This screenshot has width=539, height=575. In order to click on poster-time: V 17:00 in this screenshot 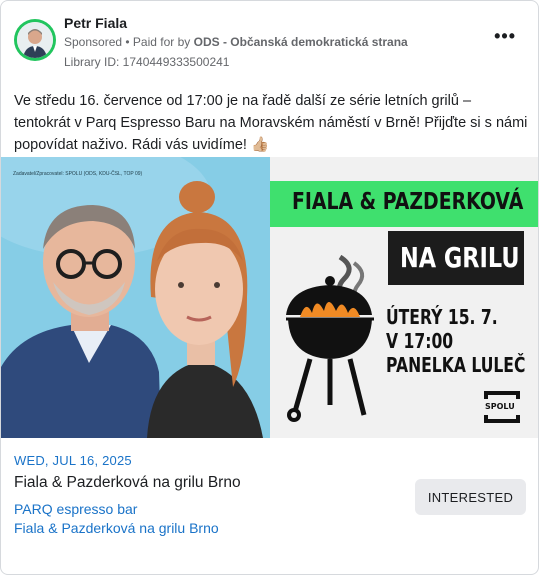, I will do `click(420, 341)`.